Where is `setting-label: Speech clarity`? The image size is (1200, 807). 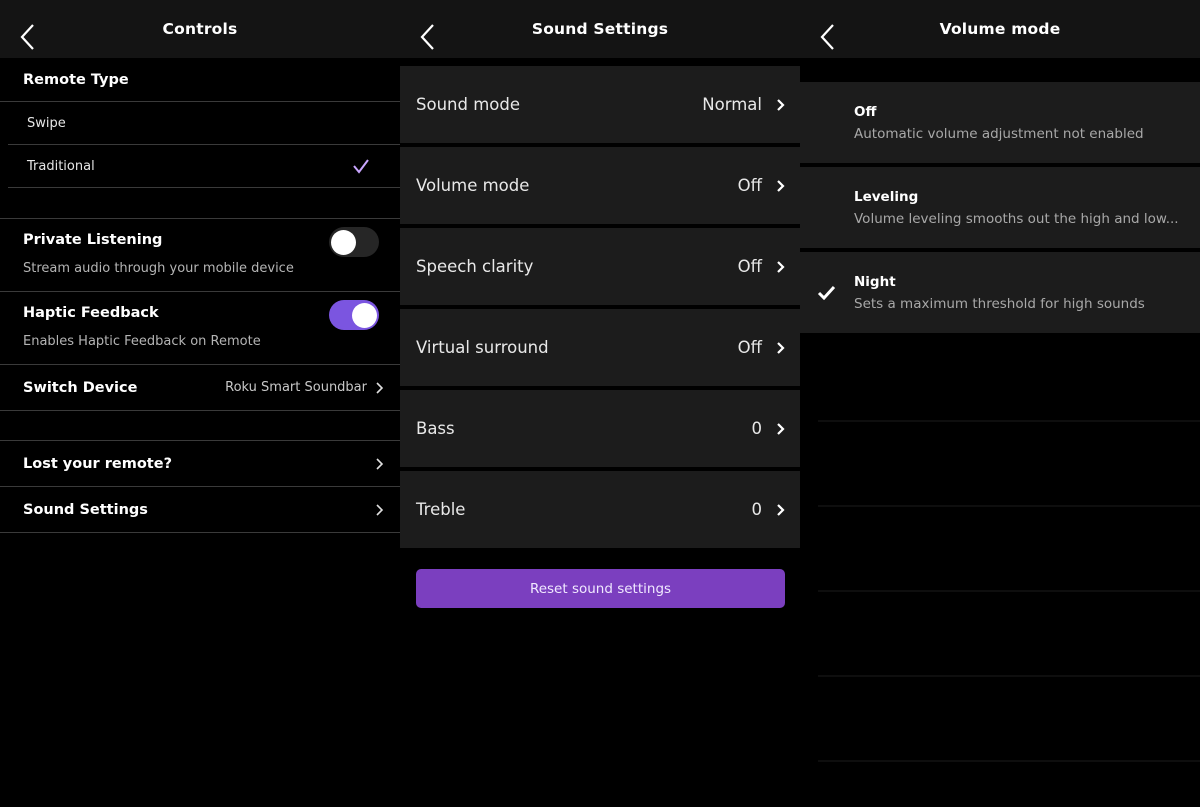 setting-label: Speech clarity is located at coordinates (475, 266).